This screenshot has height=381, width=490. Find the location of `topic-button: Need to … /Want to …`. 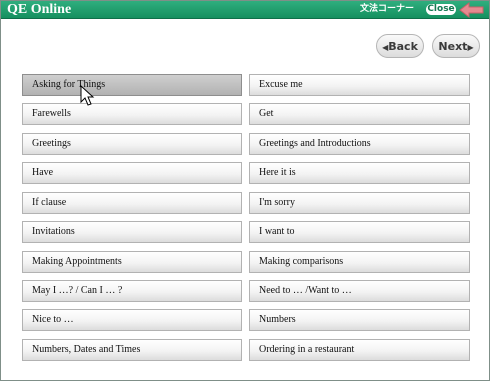

topic-button: Need to … /Want to … is located at coordinates (359, 291).